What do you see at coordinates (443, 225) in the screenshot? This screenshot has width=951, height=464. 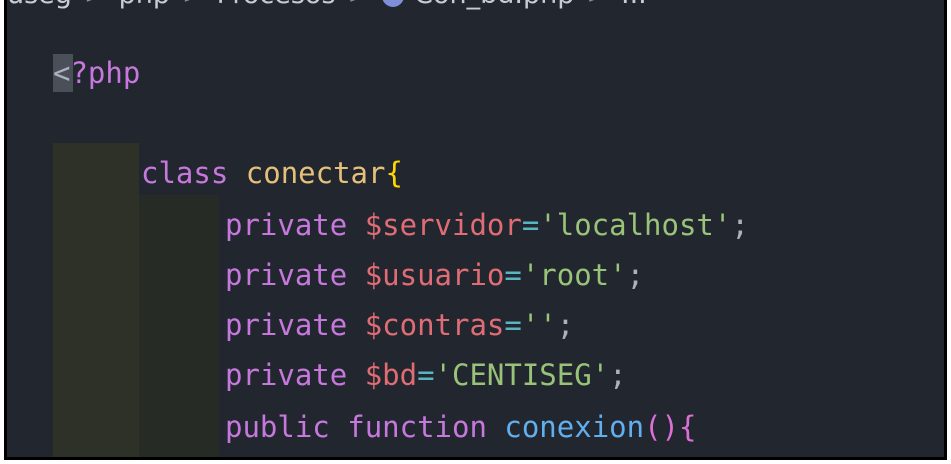 I see `variable-servidor: $servidor` at bounding box center [443, 225].